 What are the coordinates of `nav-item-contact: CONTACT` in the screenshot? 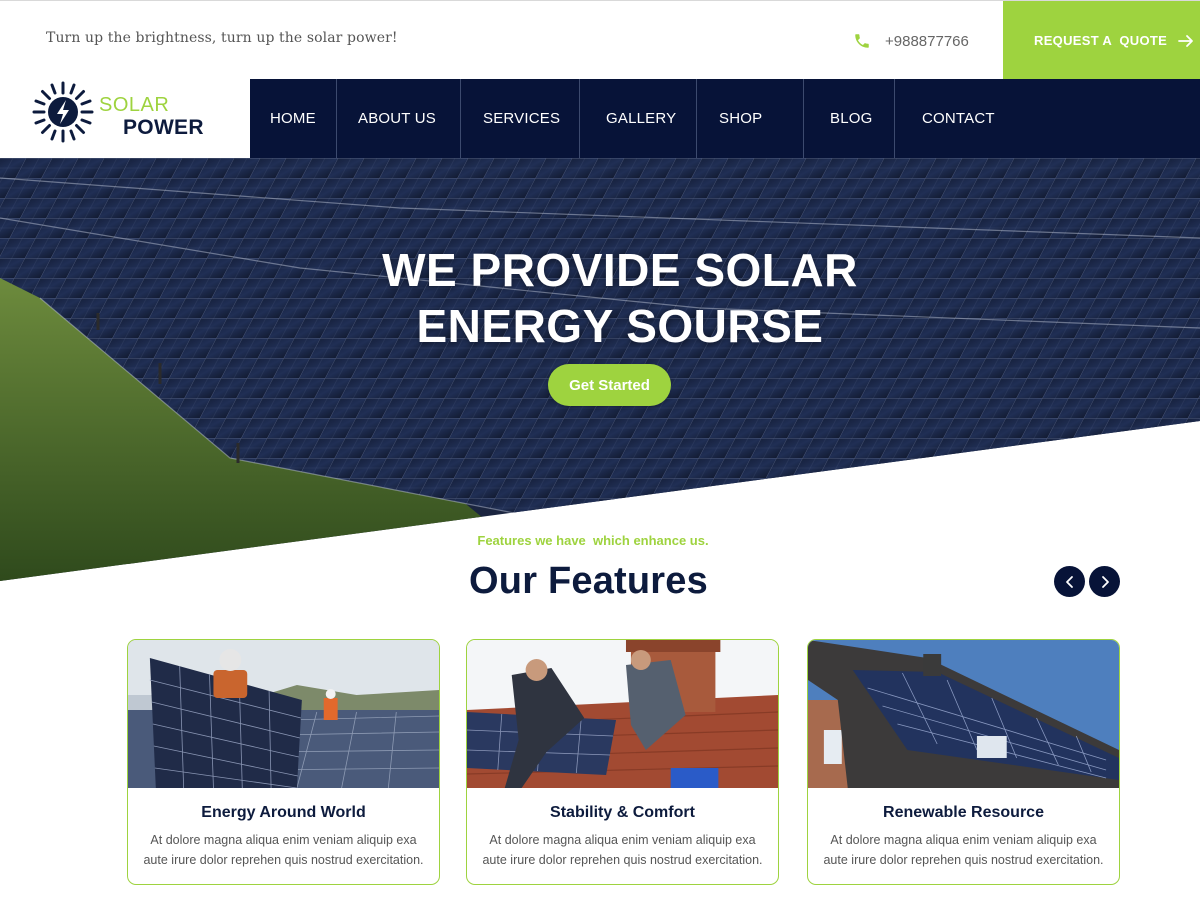 It's located at (958, 118).